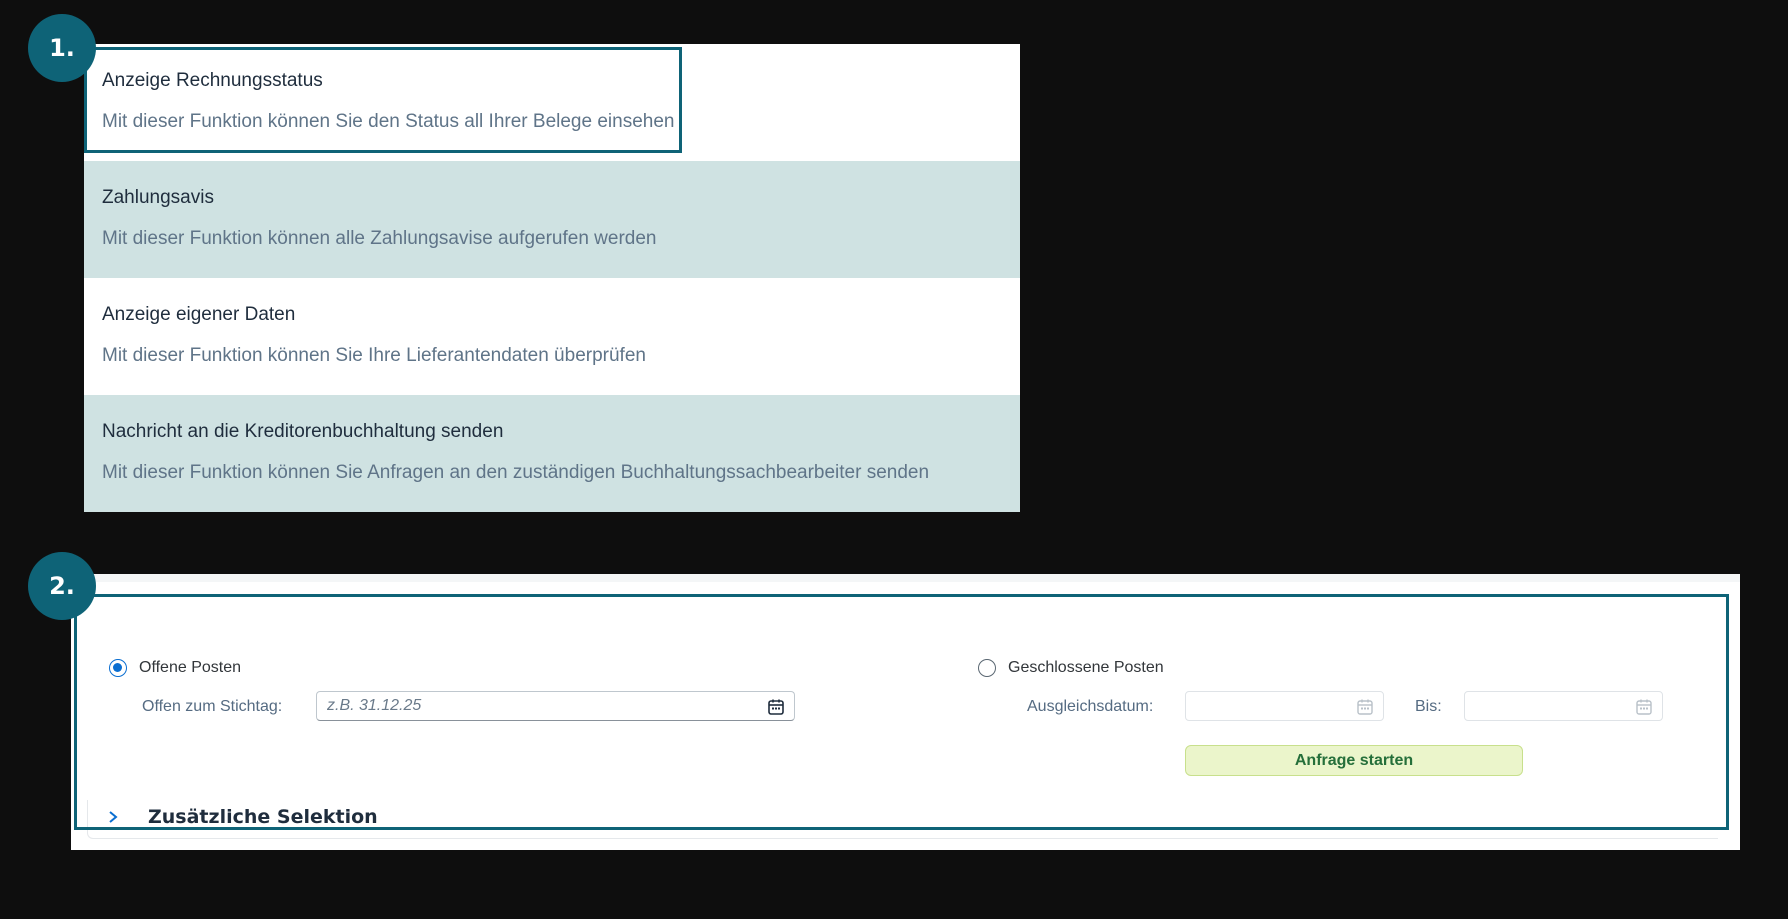 The width and height of the screenshot is (1788, 919). What do you see at coordinates (1548, 706) in the screenshot?
I see `to-date-input` at bounding box center [1548, 706].